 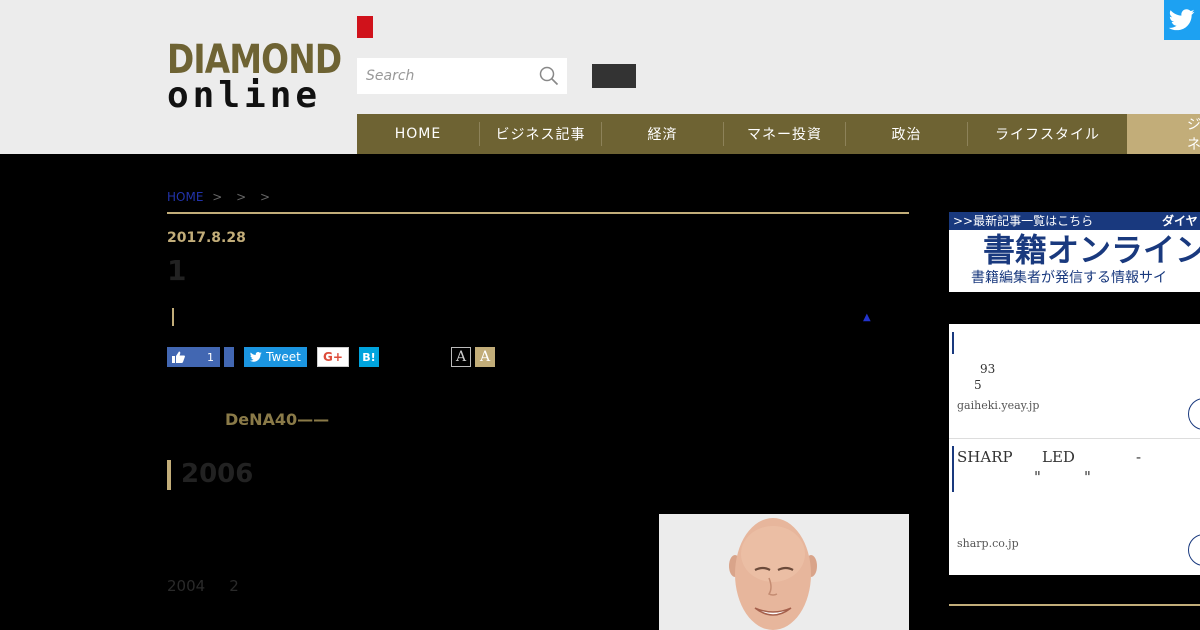 I want to click on banner-header-right: ダイヤ, so click(x=1180, y=221).